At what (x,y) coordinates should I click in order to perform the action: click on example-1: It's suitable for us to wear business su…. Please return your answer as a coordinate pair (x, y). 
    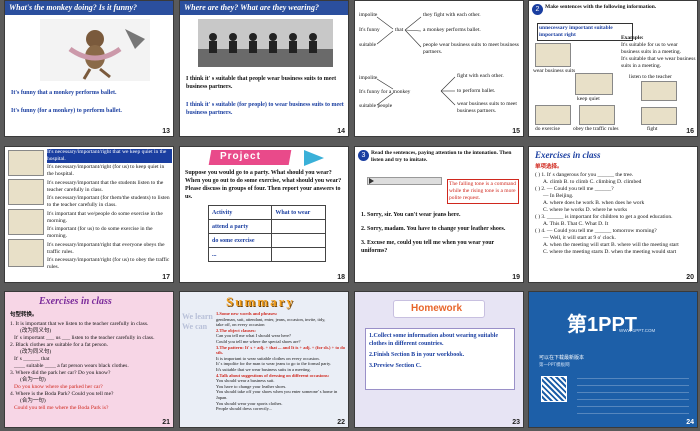
    Looking at the image, I should click on (651, 48).